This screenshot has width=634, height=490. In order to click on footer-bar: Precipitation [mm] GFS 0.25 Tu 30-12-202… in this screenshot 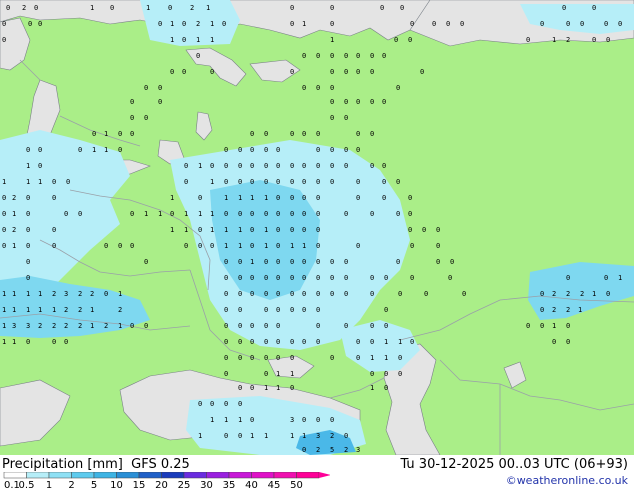, I will do `click(317, 472)`.